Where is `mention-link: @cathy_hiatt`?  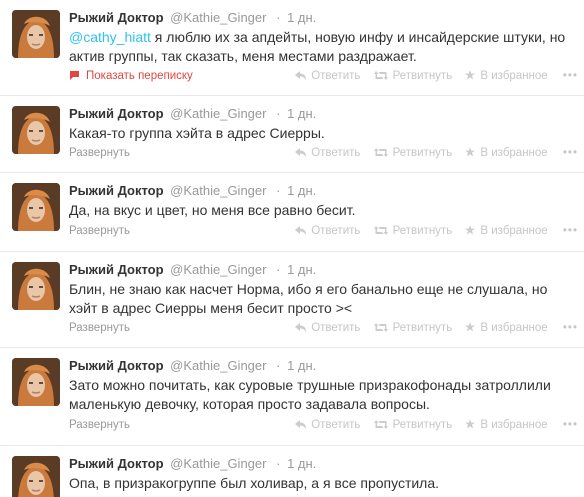 mention-link: @cathy_hiatt is located at coordinates (110, 37).